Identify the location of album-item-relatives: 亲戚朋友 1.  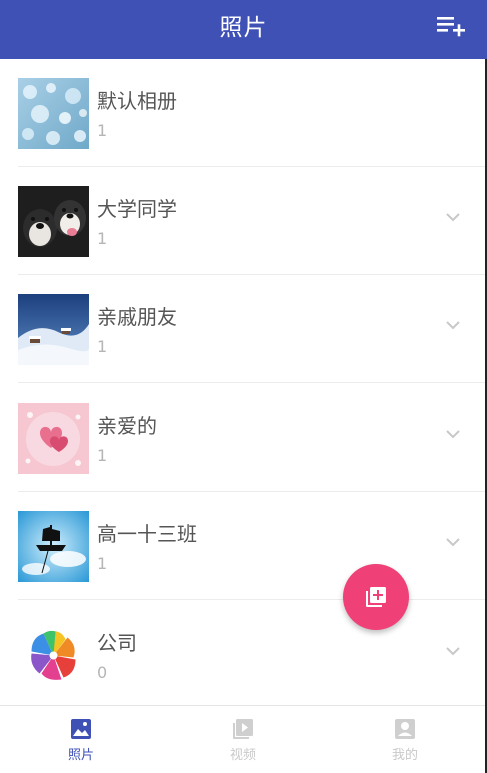
(243, 329).